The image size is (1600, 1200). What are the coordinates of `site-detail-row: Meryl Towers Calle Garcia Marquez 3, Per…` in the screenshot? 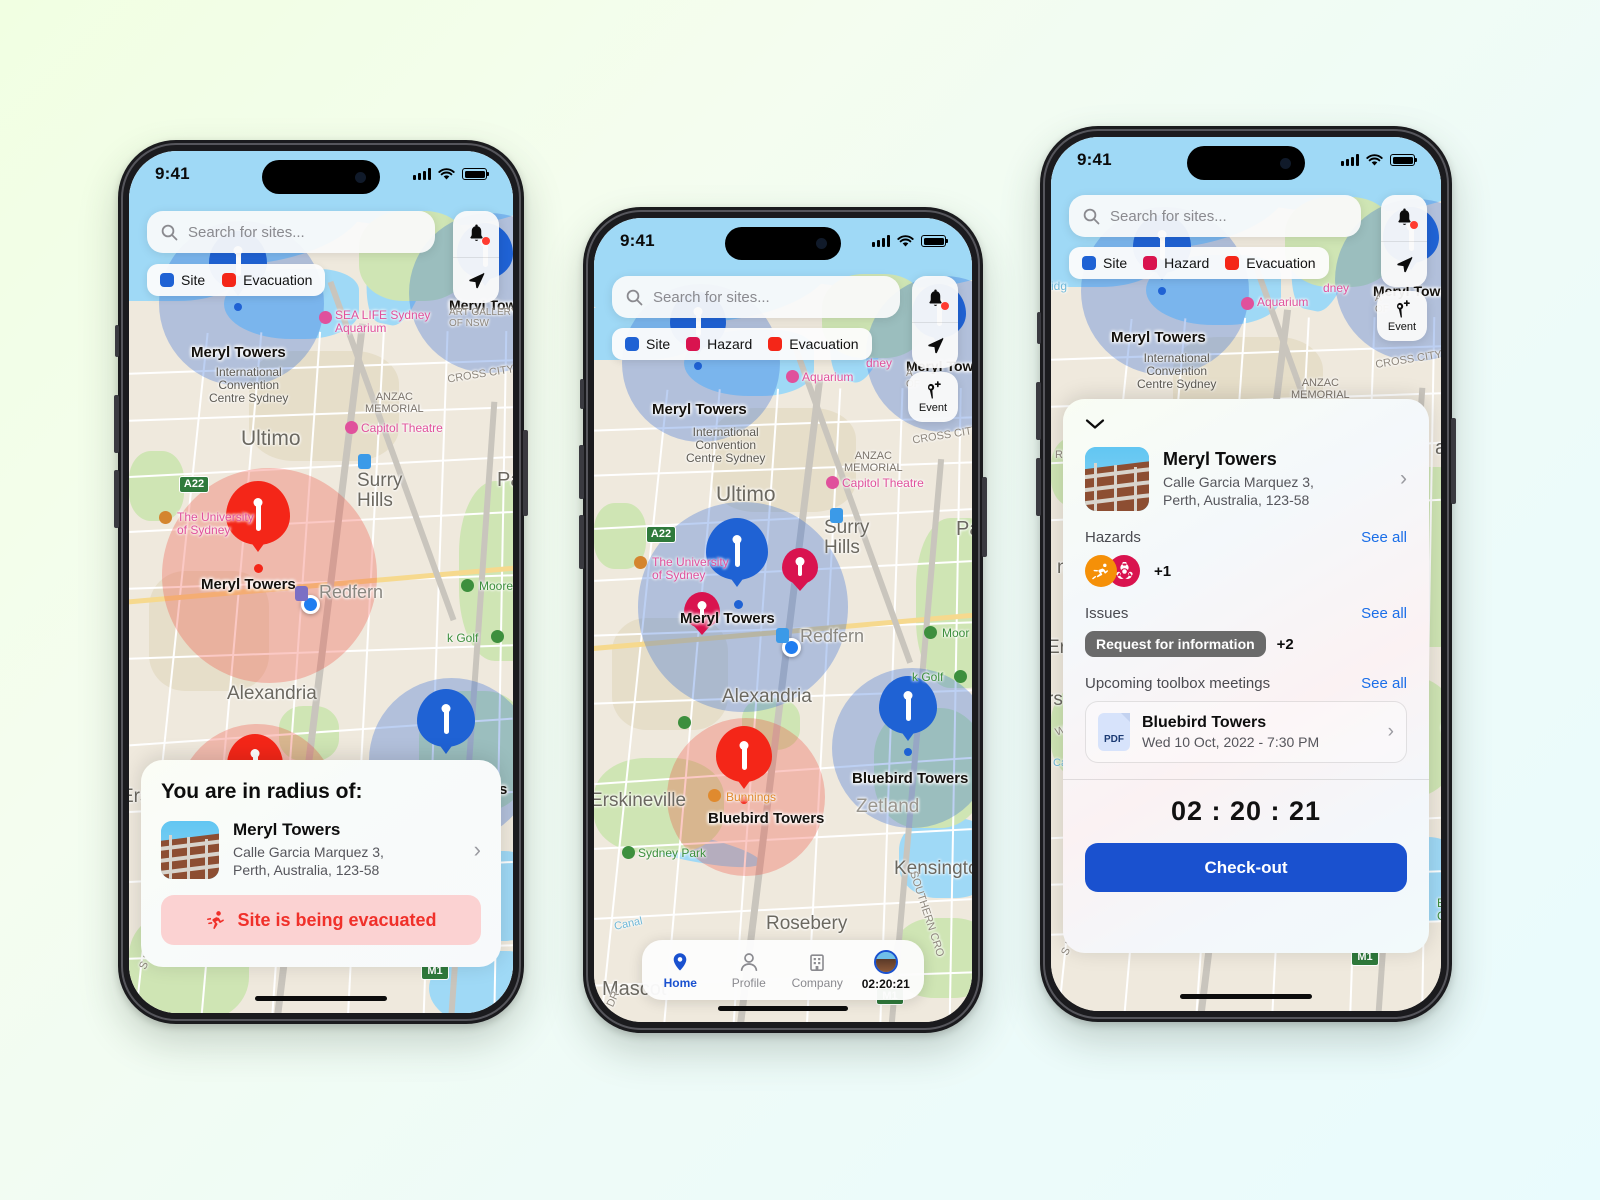 It's located at (1246, 479).